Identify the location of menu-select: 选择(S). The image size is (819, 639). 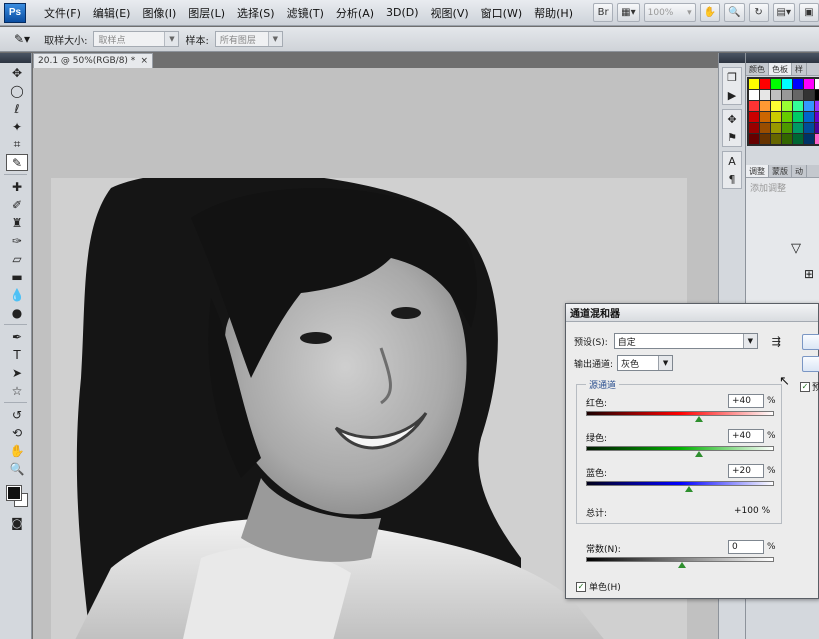
(256, 13).